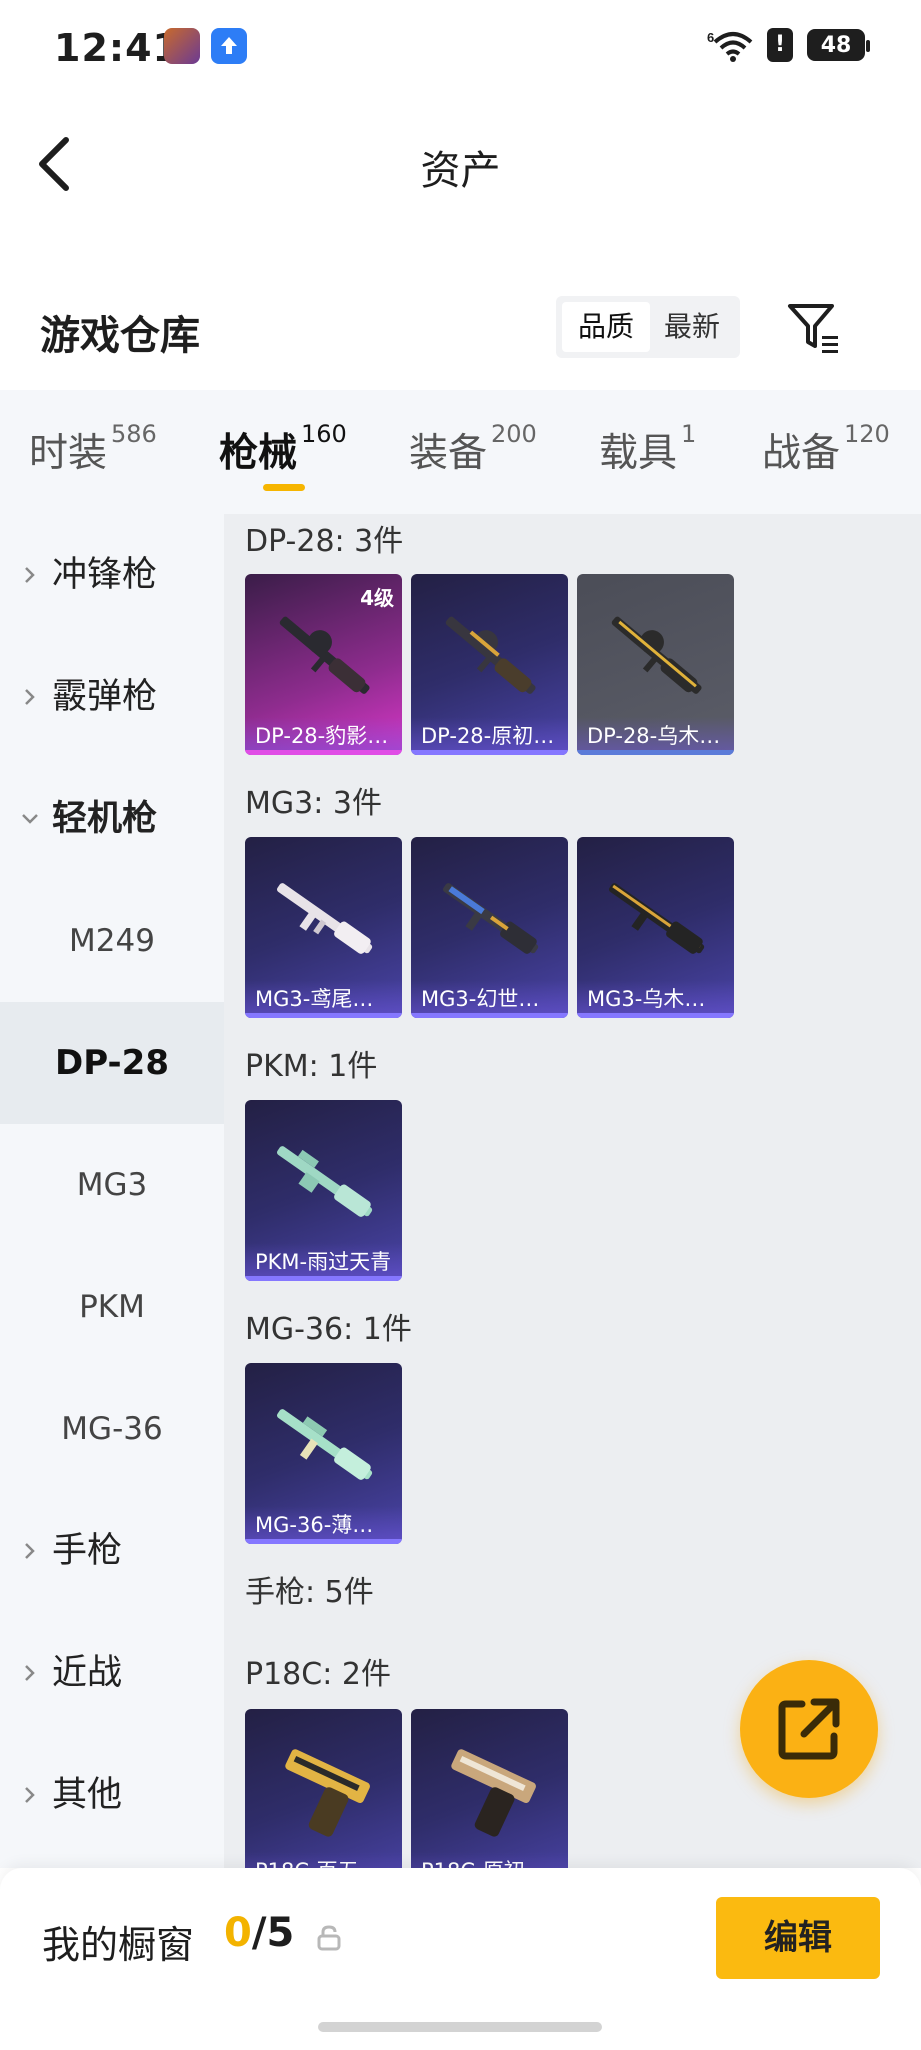 The height and width of the screenshot is (2050, 921). Describe the element at coordinates (638, 453) in the screenshot. I see `tab-label: 载具` at that location.